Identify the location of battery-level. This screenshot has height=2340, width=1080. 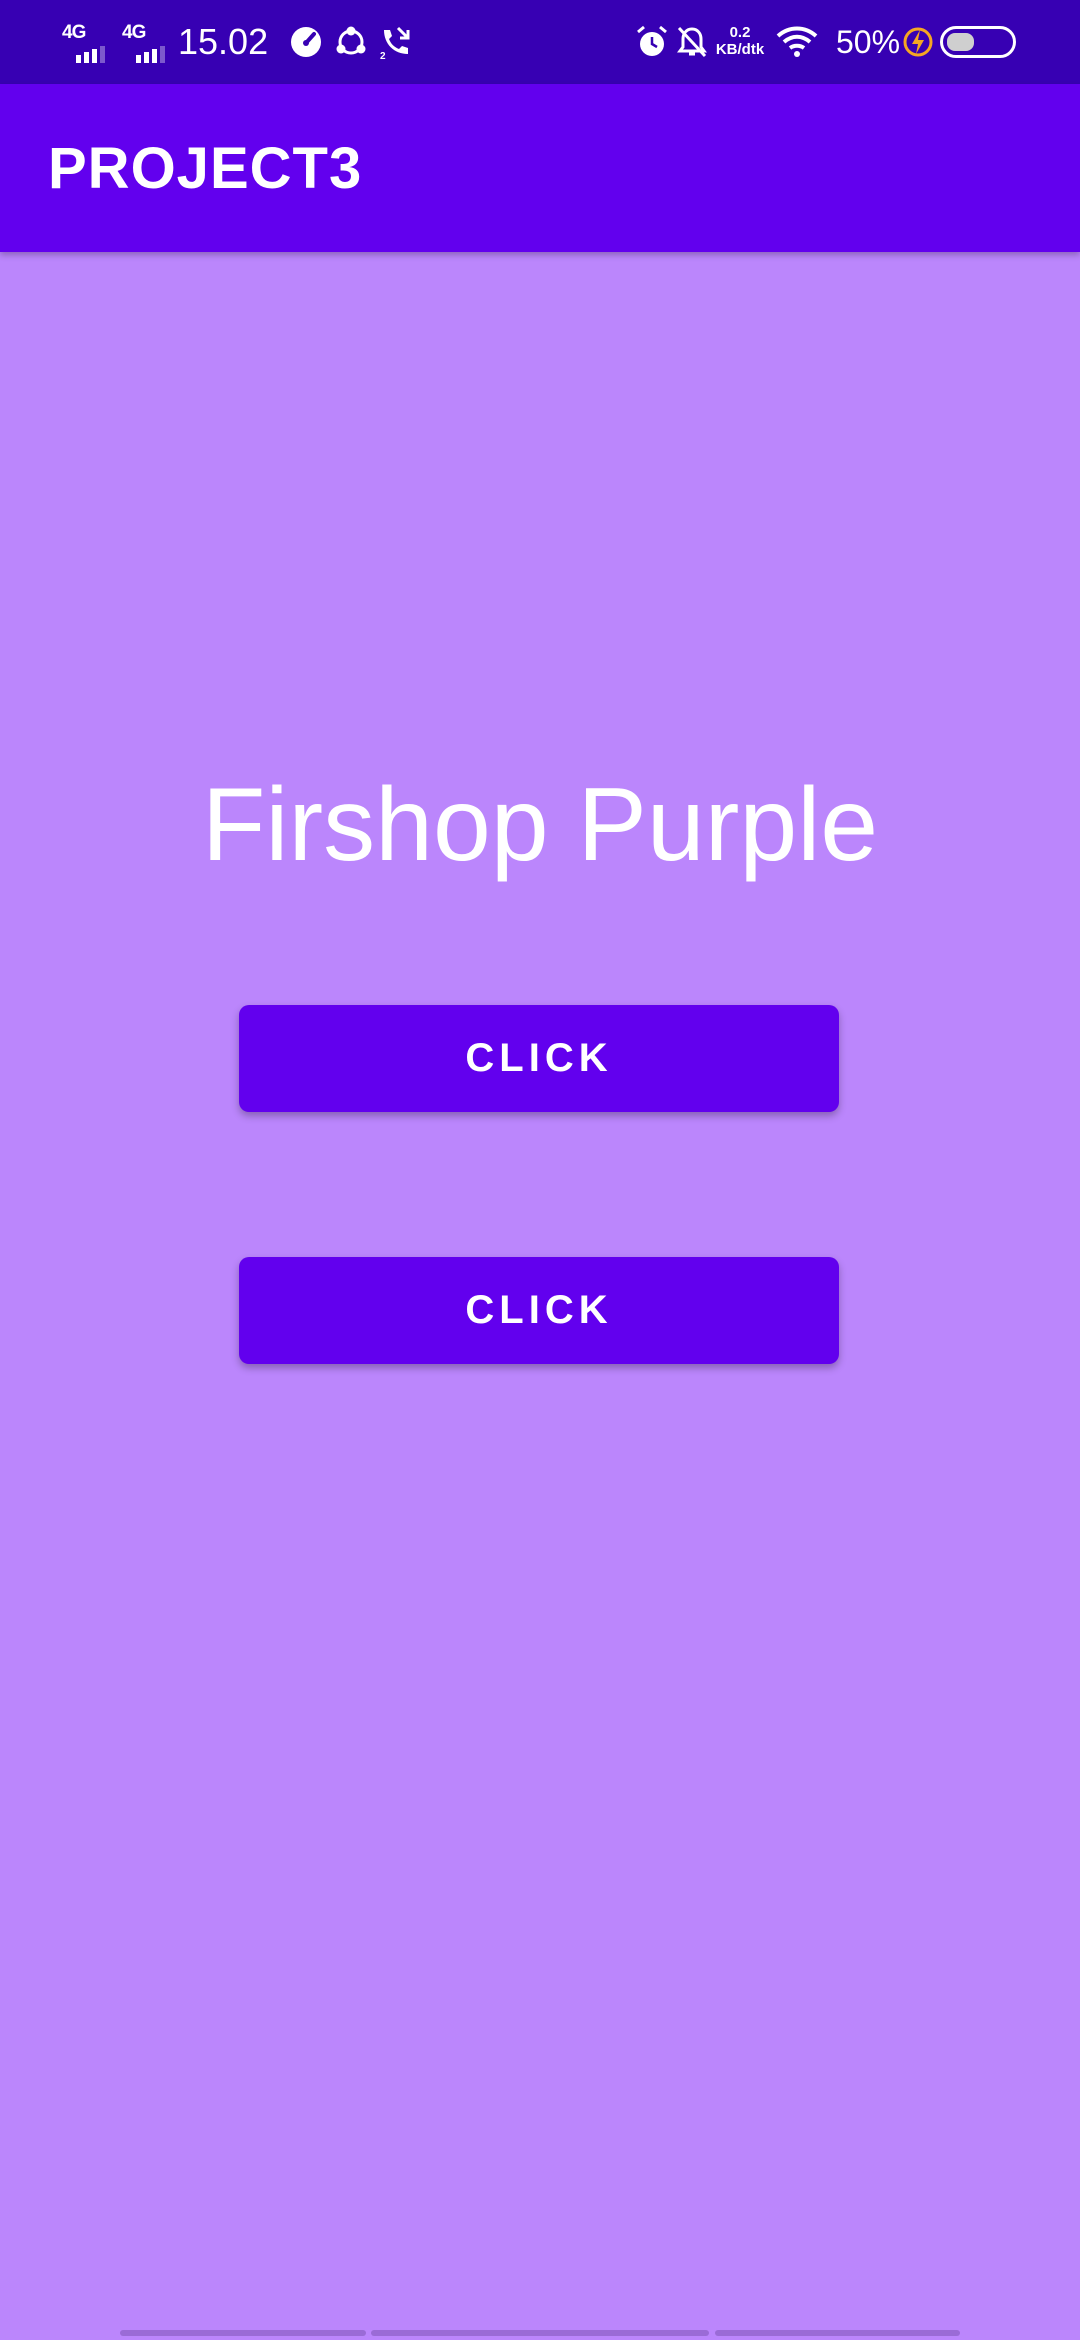
(960, 42).